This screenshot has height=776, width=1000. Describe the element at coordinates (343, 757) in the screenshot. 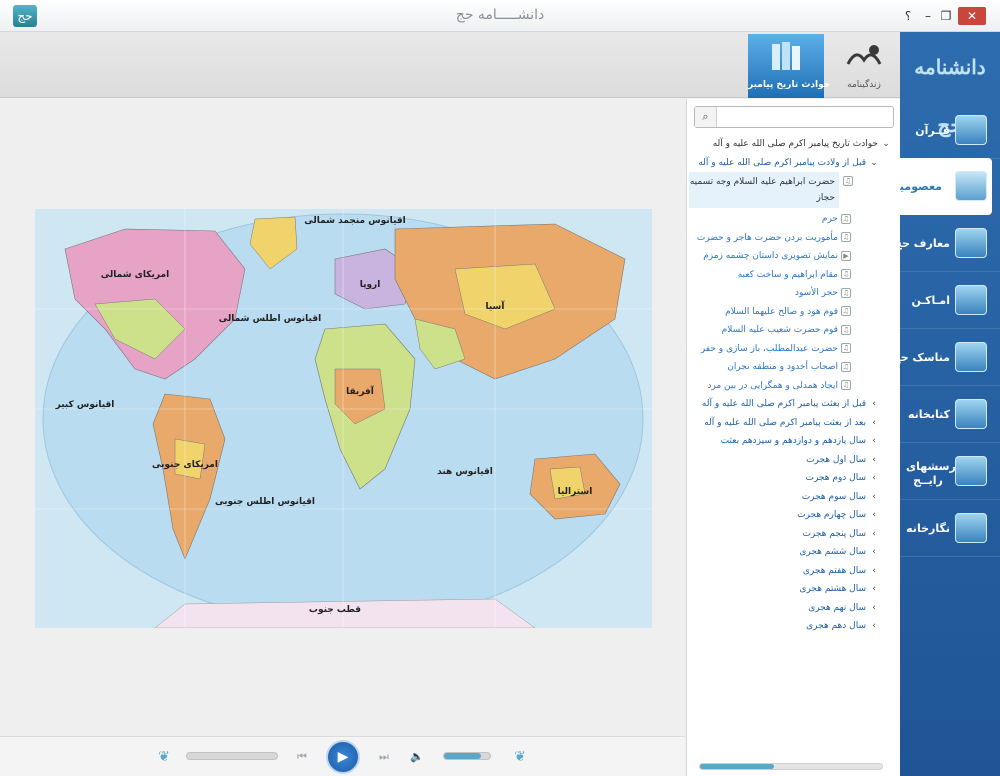

I see `play-button: ▶` at that location.